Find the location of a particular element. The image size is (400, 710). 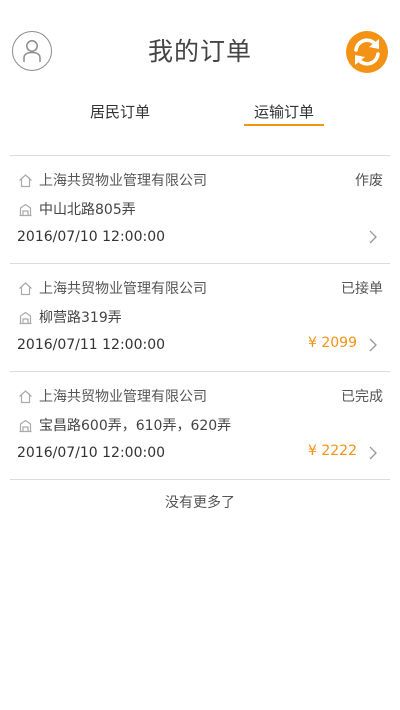

active-tab-indicator is located at coordinates (284, 125).